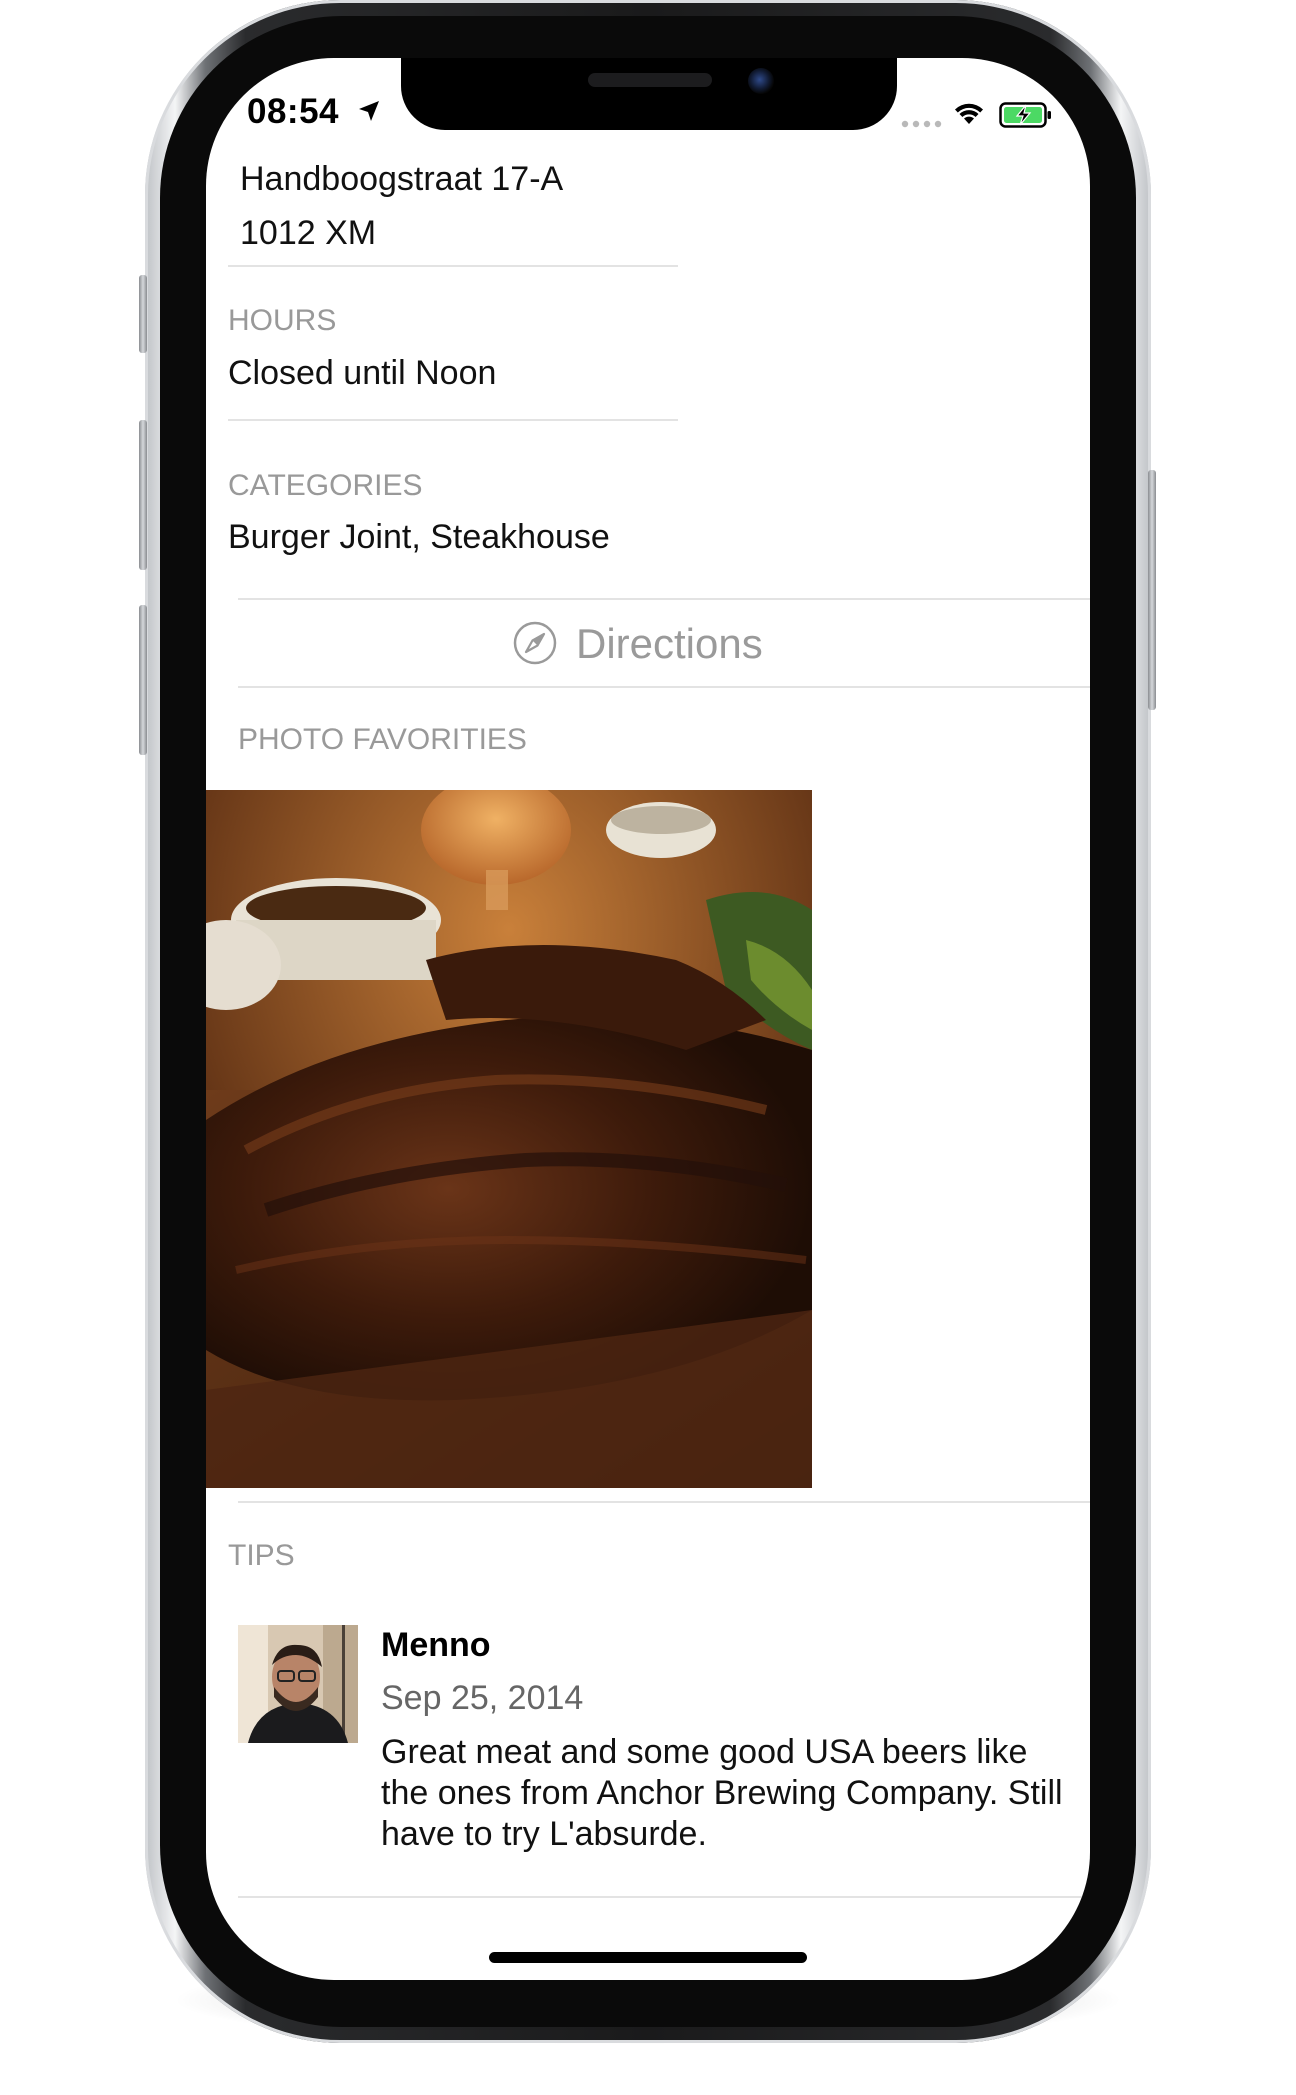 This screenshot has width=1296, height=2095. Describe the element at coordinates (382, 739) in the screenshot. I see `photo-favorites-label: PHOTO FAVORITIES` at that location.